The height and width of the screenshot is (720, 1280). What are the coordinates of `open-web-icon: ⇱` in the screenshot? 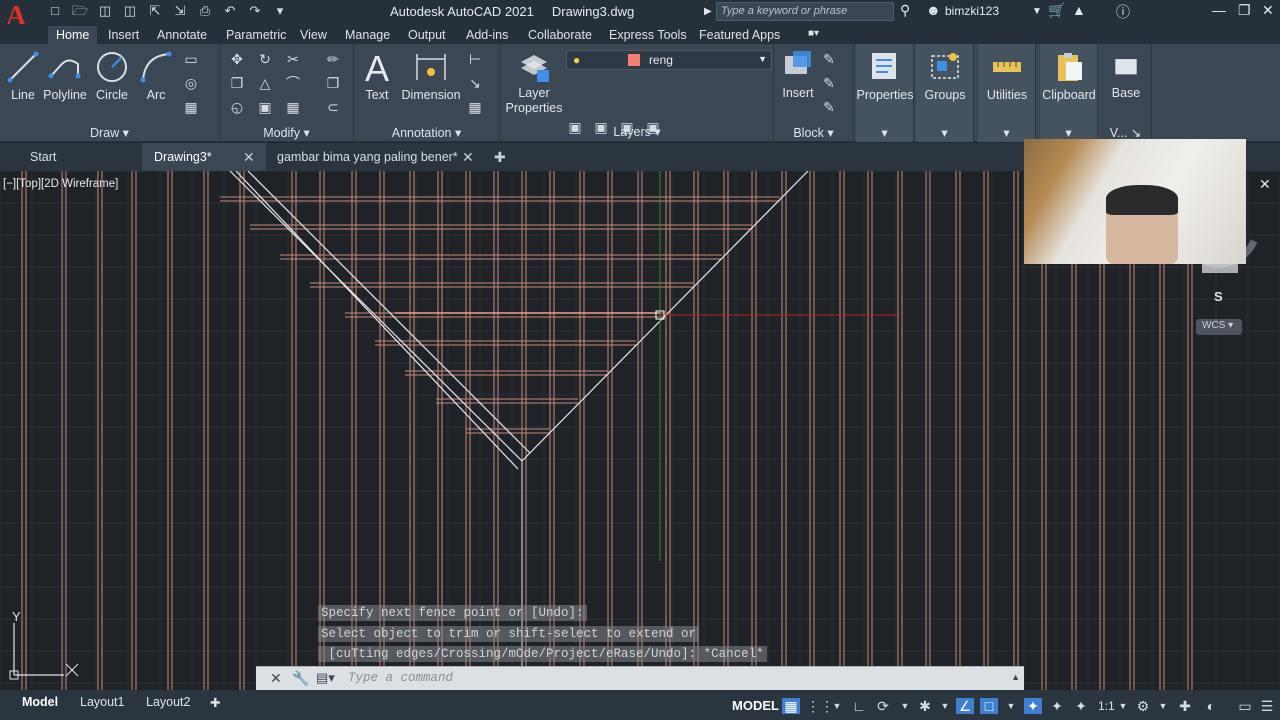 It's located at (155, 11).